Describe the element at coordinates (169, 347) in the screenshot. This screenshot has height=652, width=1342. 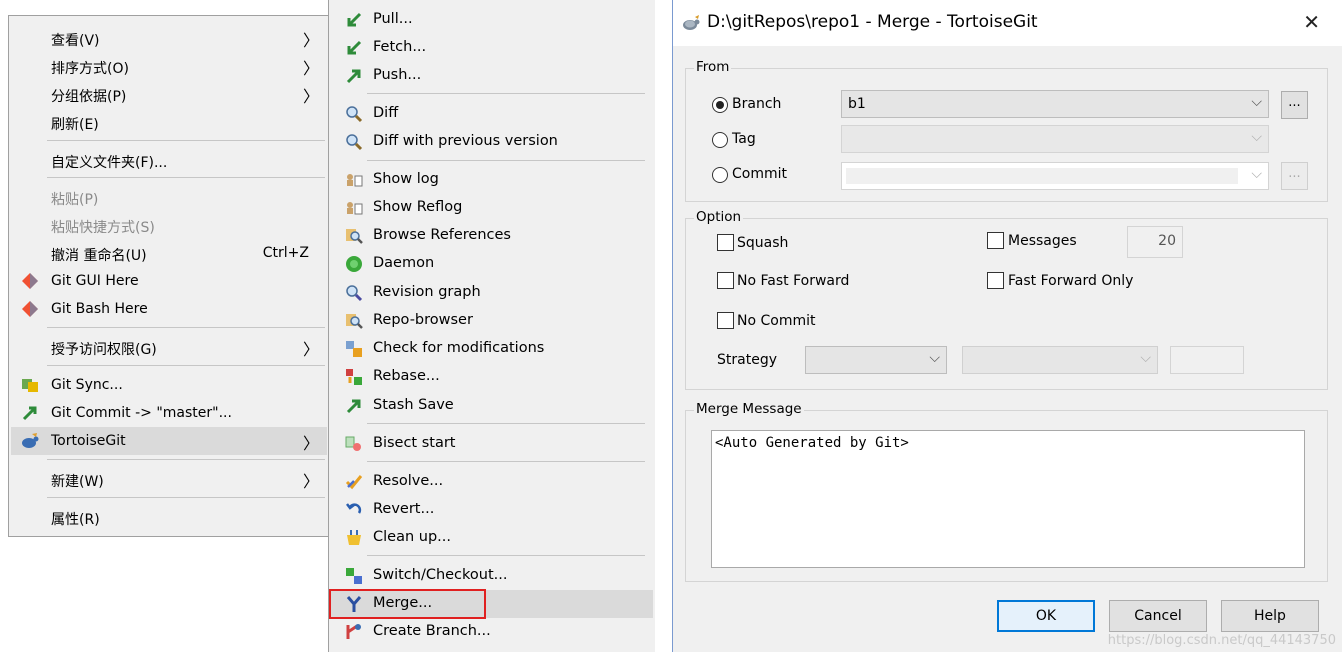
I see `context-menu-item: 授予访问权限(G) 〉` at that location.